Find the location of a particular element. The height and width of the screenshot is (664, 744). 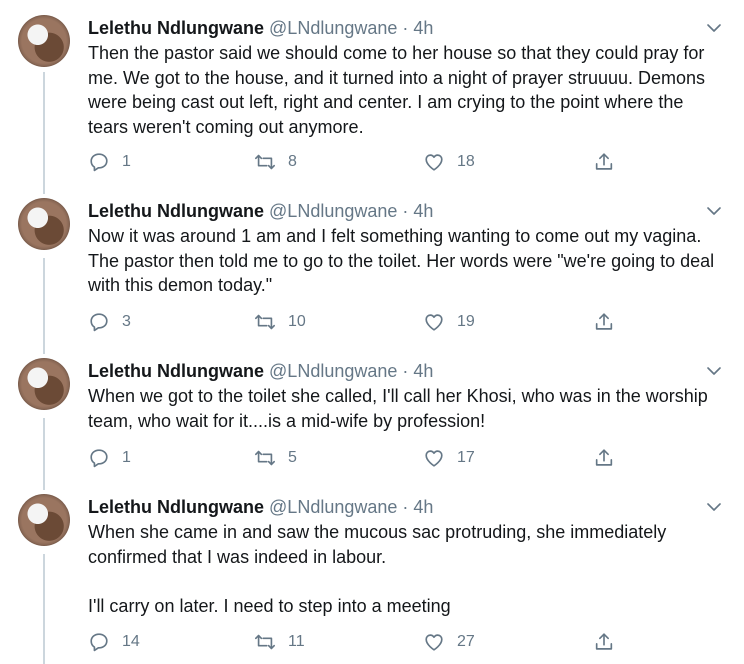

retweet-button: 10 is located at coordinates (280, 322).